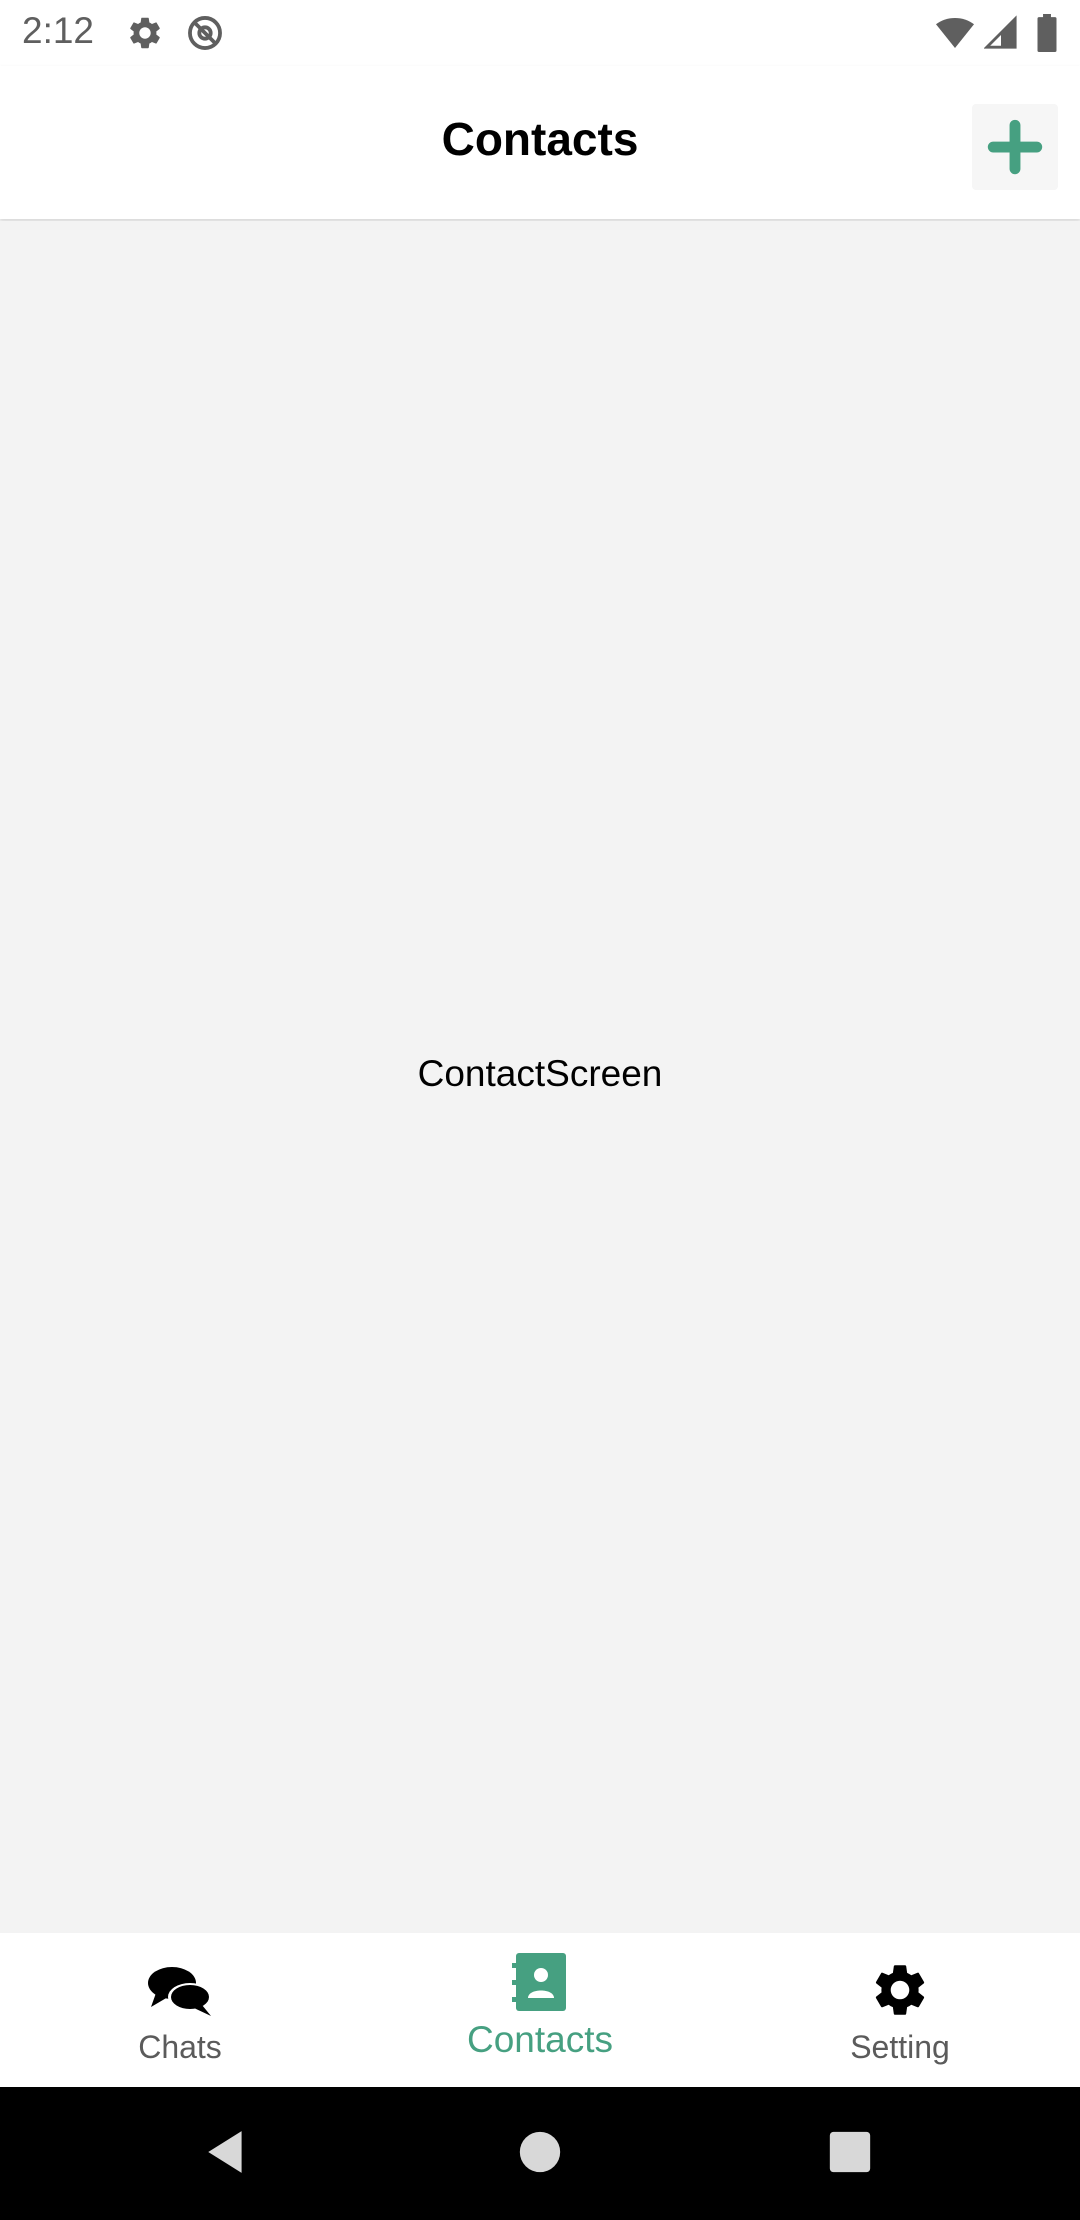 Image resolution: width=1080 pixels, height=2220 pixels. I want to click on battery-icon, so click(1047, 33).